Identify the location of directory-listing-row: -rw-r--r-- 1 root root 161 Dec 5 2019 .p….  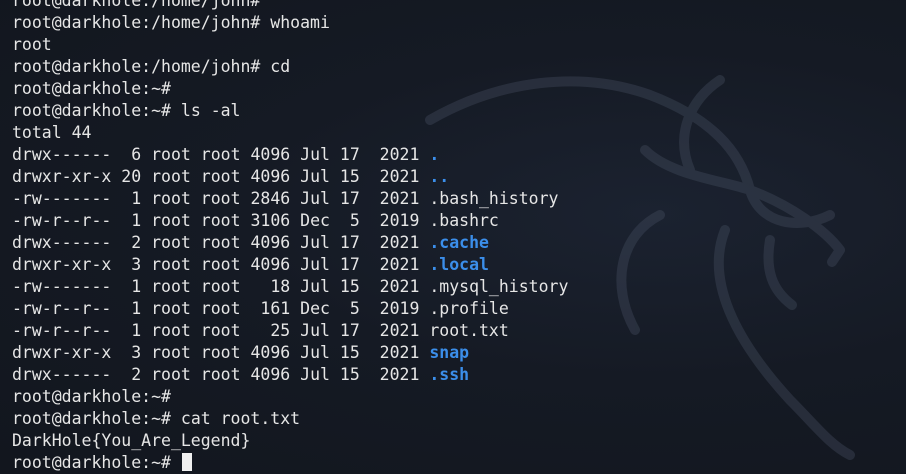
(459, 309).